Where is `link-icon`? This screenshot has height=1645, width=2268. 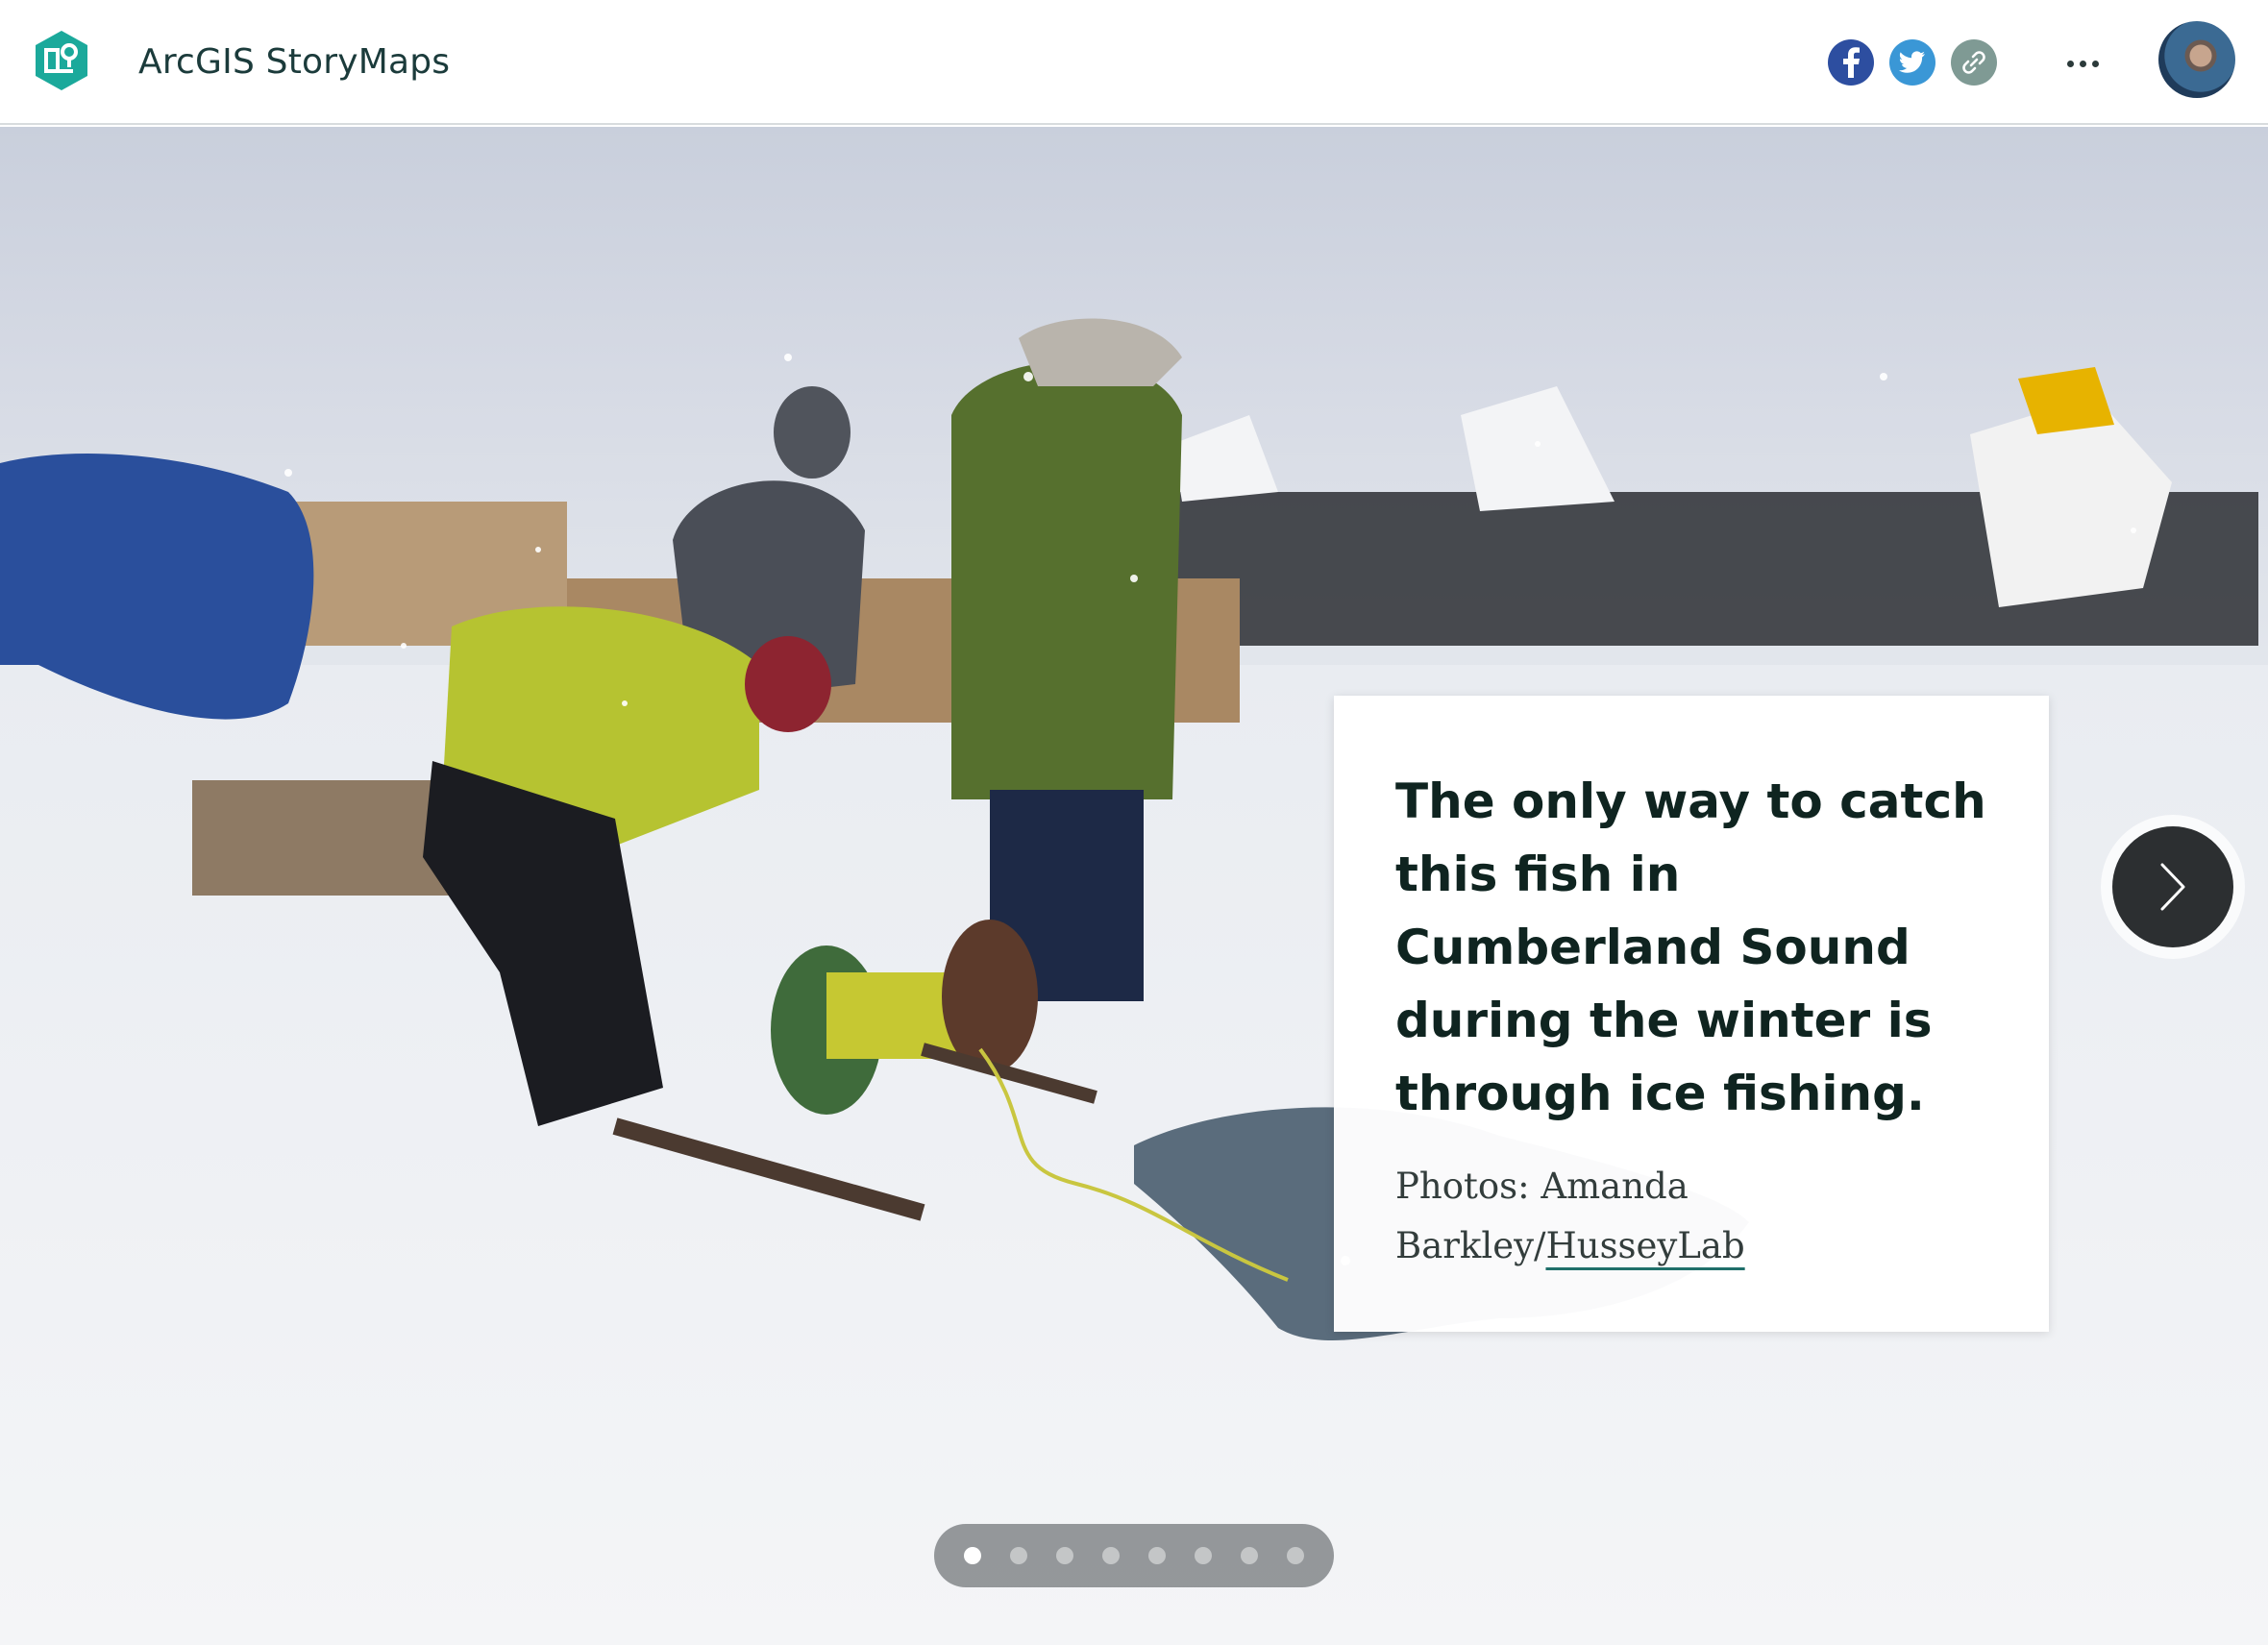 link-icon is located at coordinates (1974, 63).